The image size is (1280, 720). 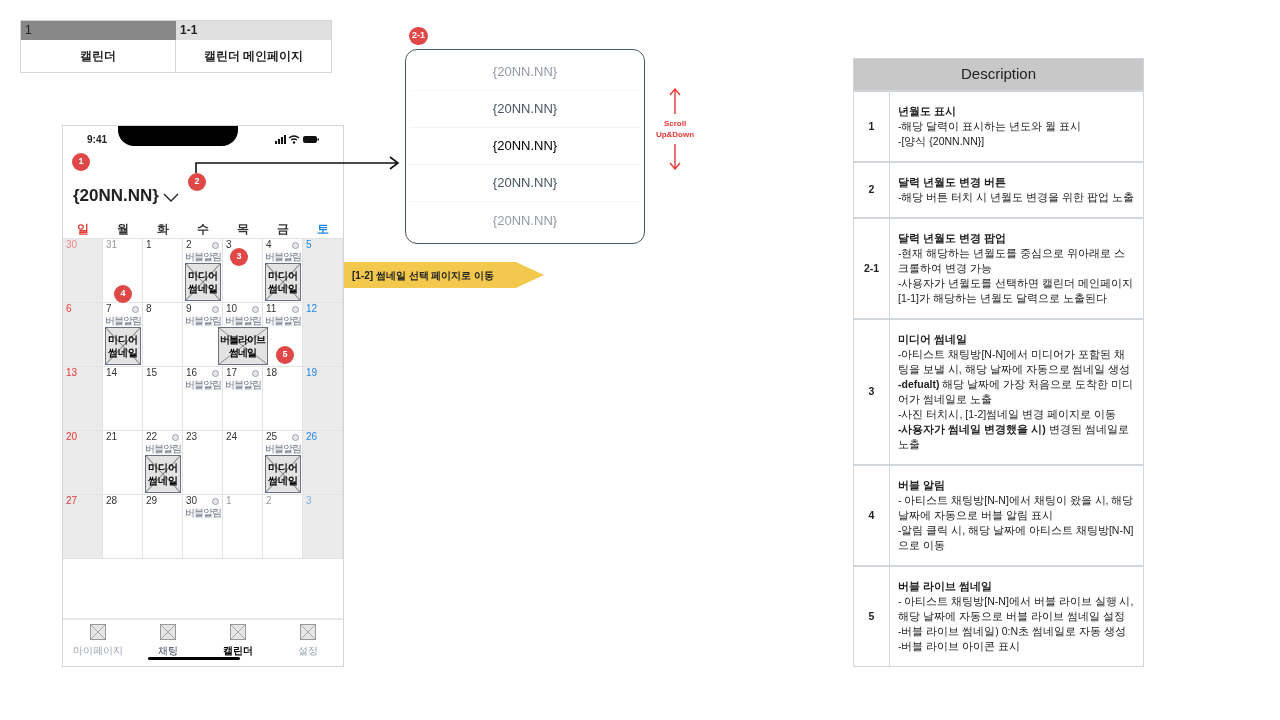 What do you see at coordinates (253, 30) in the screenshot?
I see `page-number: 1-1` at bounding box center [253, 30].